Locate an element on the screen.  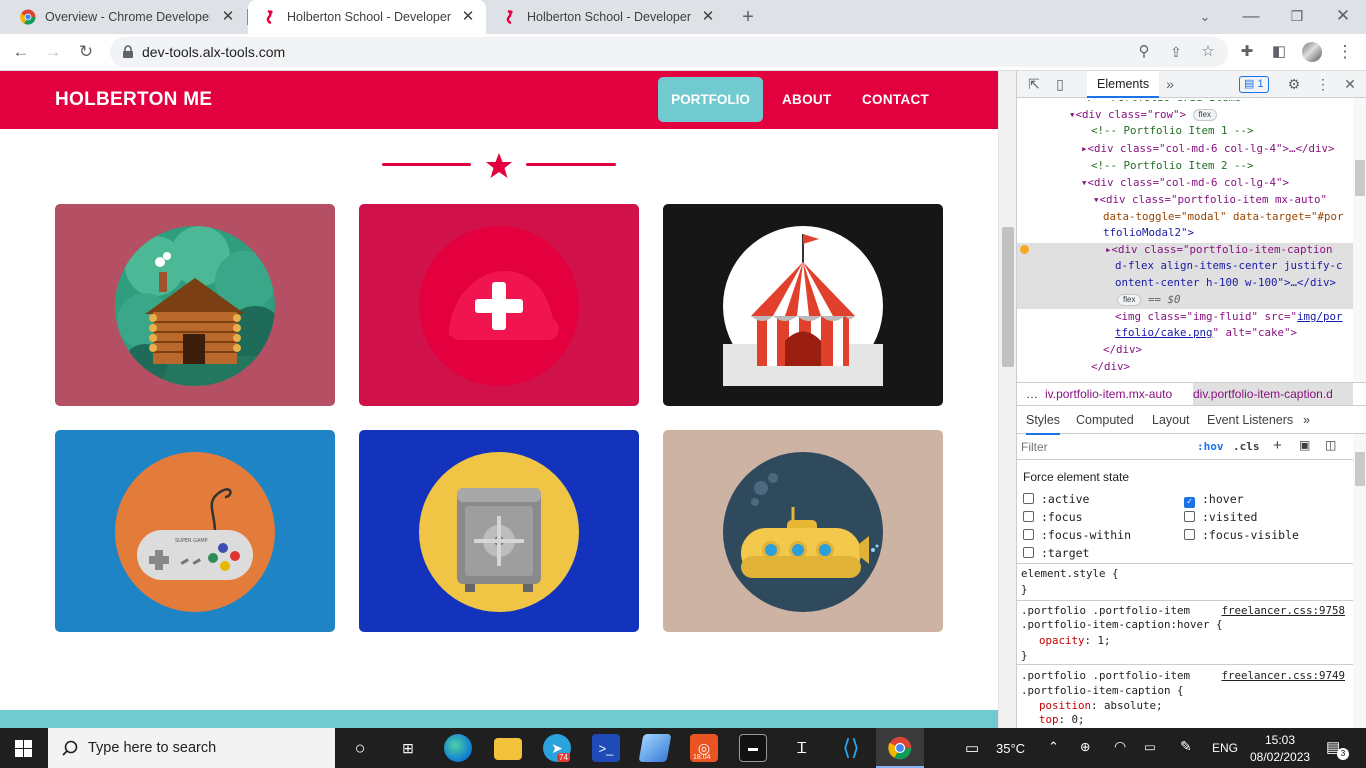
side-panel-icon: ◧ is located at coordinates (1279, 52).